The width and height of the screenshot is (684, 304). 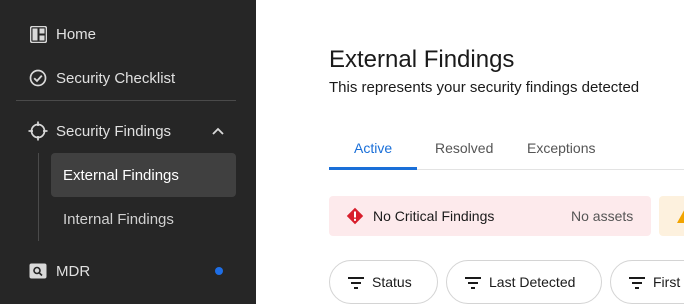 I want to click on tabs: Active Resolved Exceptions, so click(x=506, y=148).